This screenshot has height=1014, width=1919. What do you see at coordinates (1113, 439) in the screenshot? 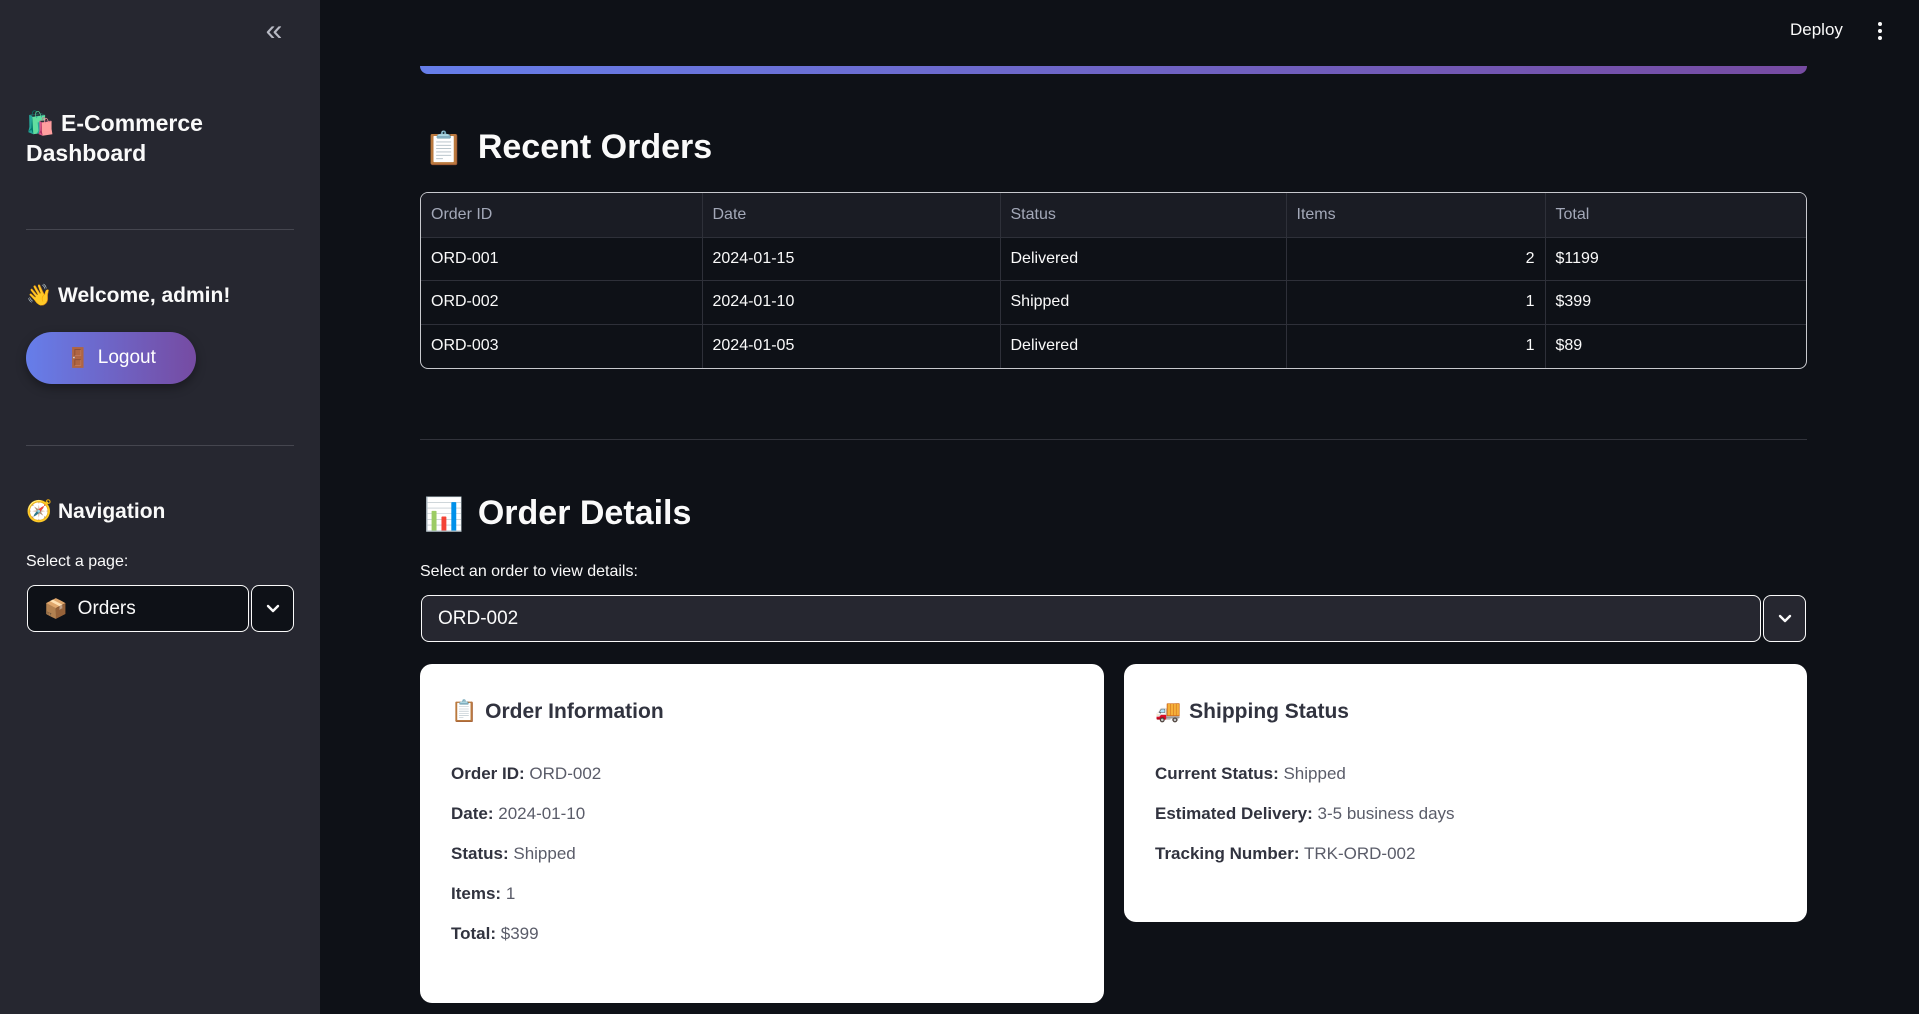
I see `section-divider` at bounding box center [1113, 439].